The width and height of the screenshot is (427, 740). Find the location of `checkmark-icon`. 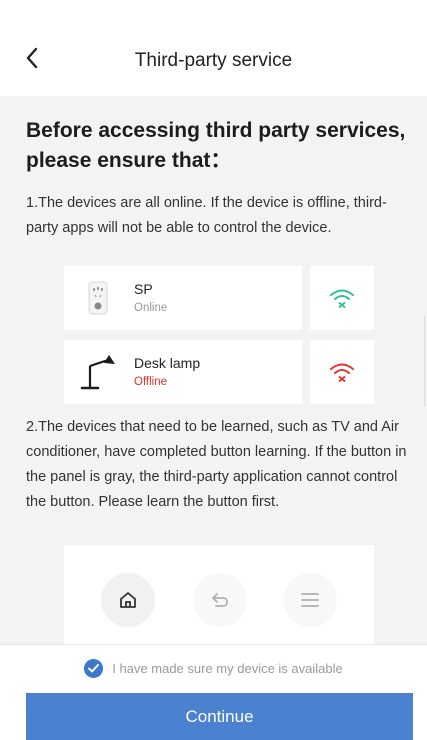

checkmark-icon is located at coordinates (94, 667).